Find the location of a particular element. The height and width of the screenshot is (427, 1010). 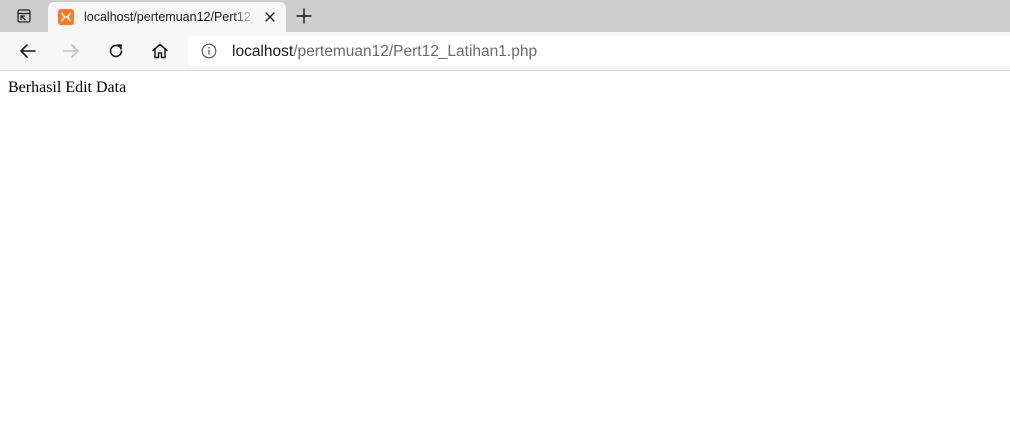

status-message: Berhasil Edit Data is located at coordinates (67, 87).